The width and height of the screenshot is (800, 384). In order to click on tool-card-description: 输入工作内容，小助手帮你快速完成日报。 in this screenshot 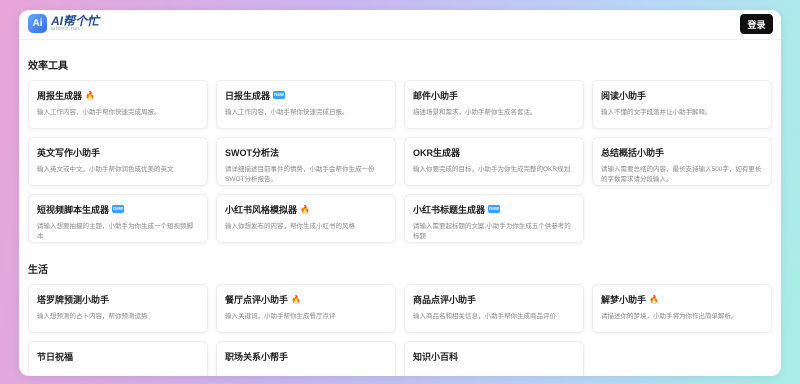, I will do `click(287, 112)`.